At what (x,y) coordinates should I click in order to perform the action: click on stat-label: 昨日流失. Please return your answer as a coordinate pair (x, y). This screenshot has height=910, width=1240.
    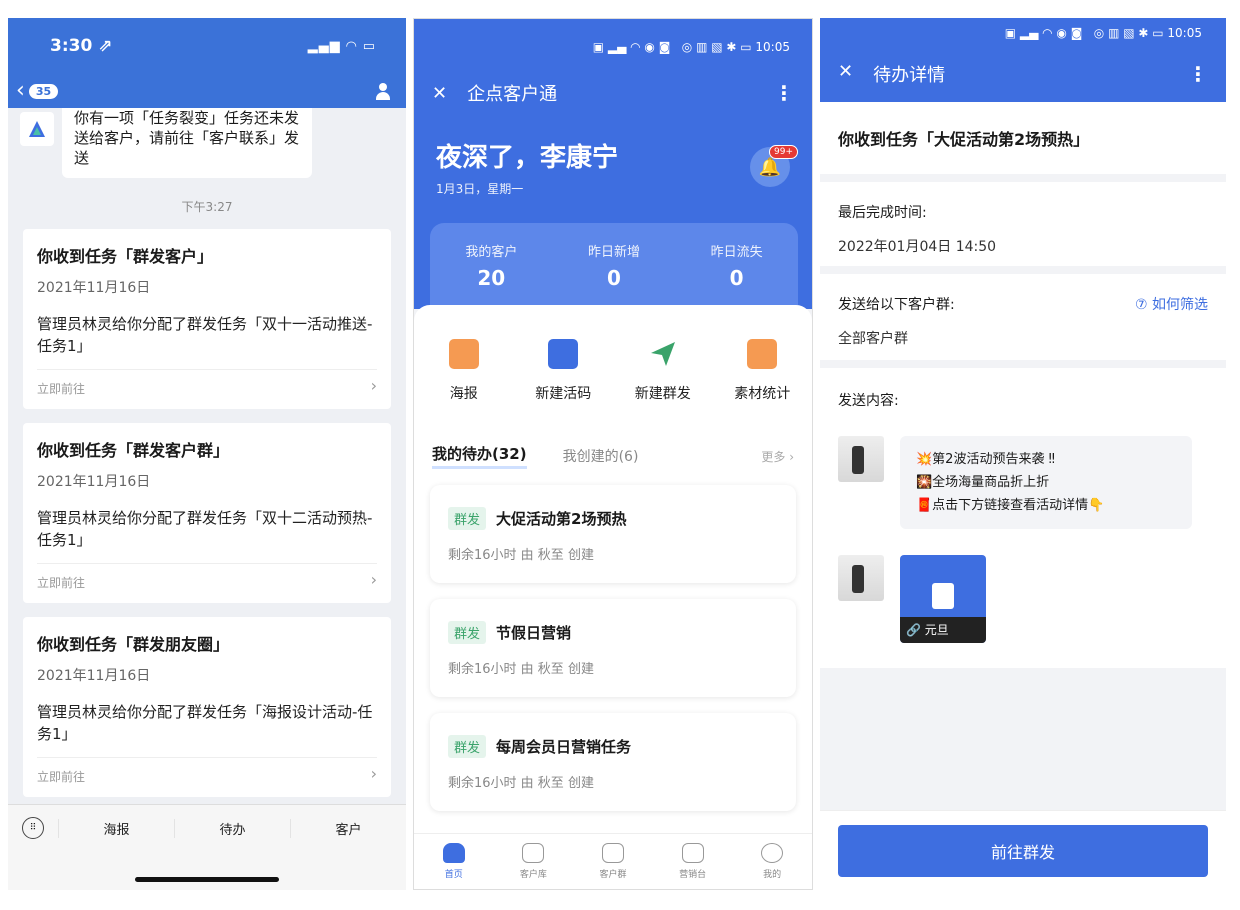
    Looking at the image, I should click on (736, 252).